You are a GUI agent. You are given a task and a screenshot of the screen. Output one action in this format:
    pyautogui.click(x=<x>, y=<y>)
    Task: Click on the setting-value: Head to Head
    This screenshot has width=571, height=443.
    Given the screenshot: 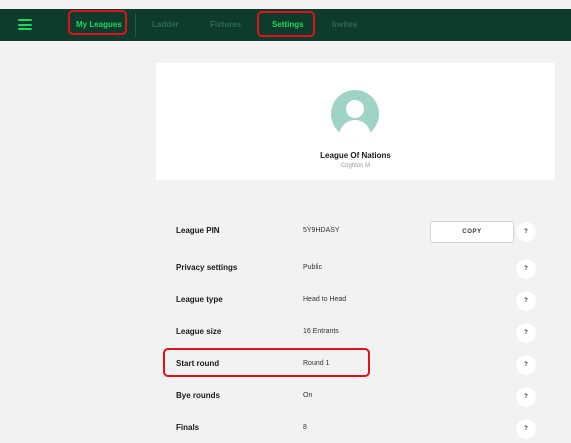 What is the action you would take?
    pyautogui.click(x=325, y=299)
    